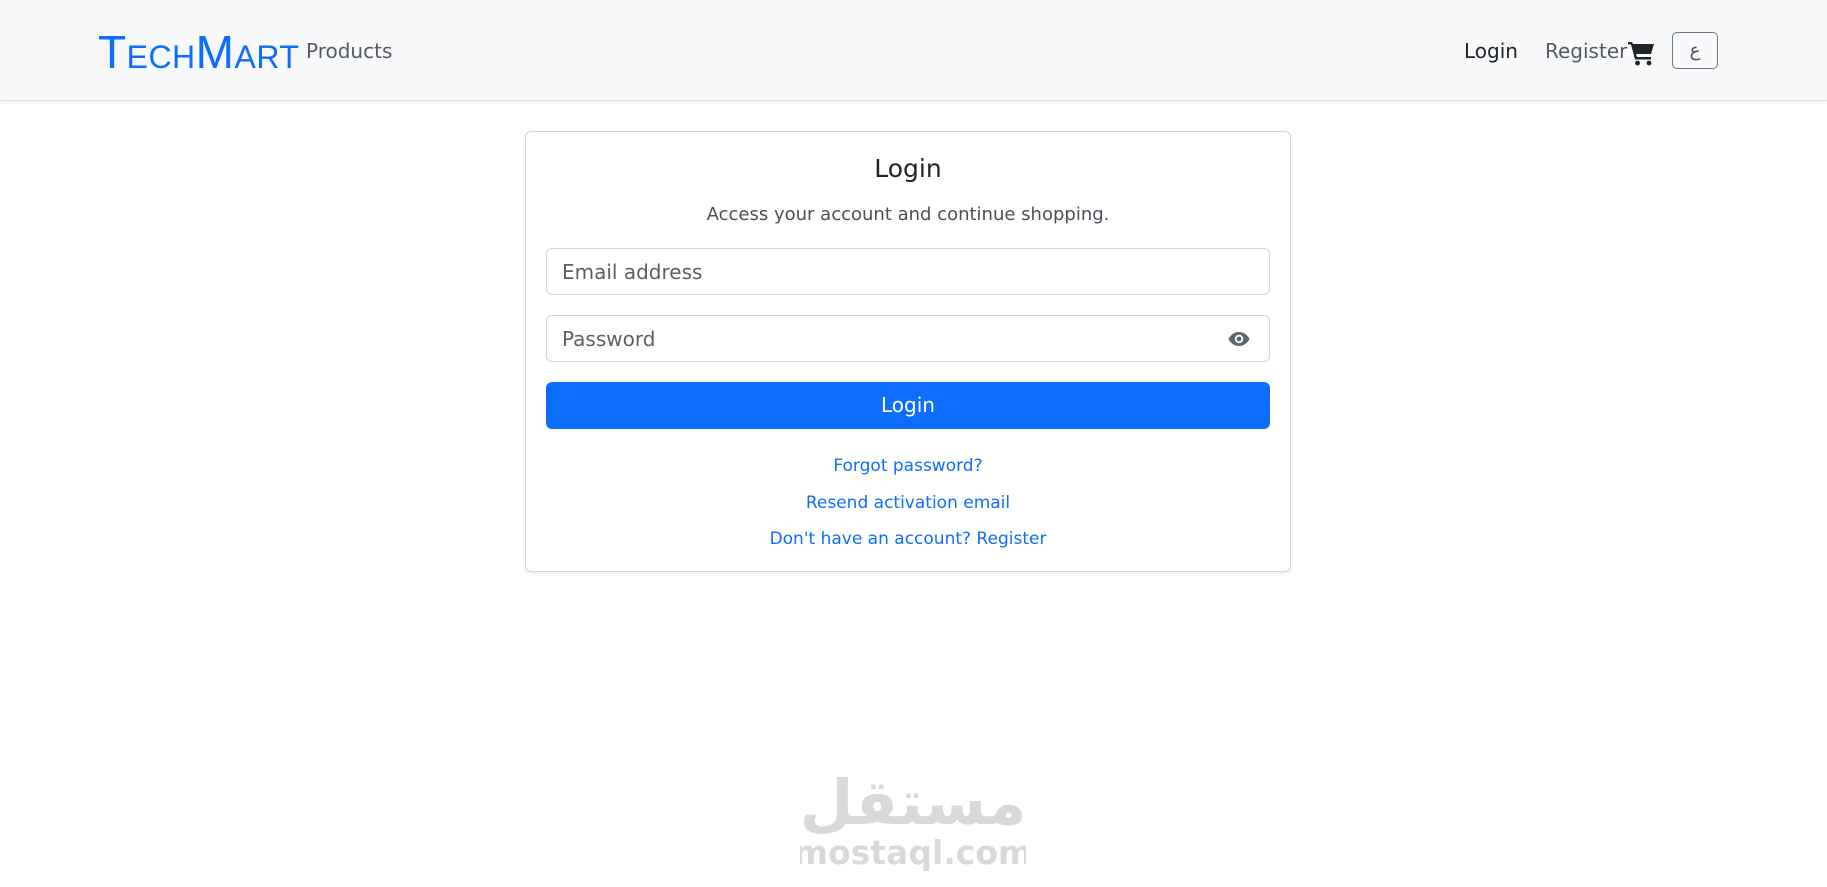 This screenshot has height=887, width=1827. Describe the element at coordinates (1695, 50) in the screenshot. I see `language-toggle-button: ع` at that location.